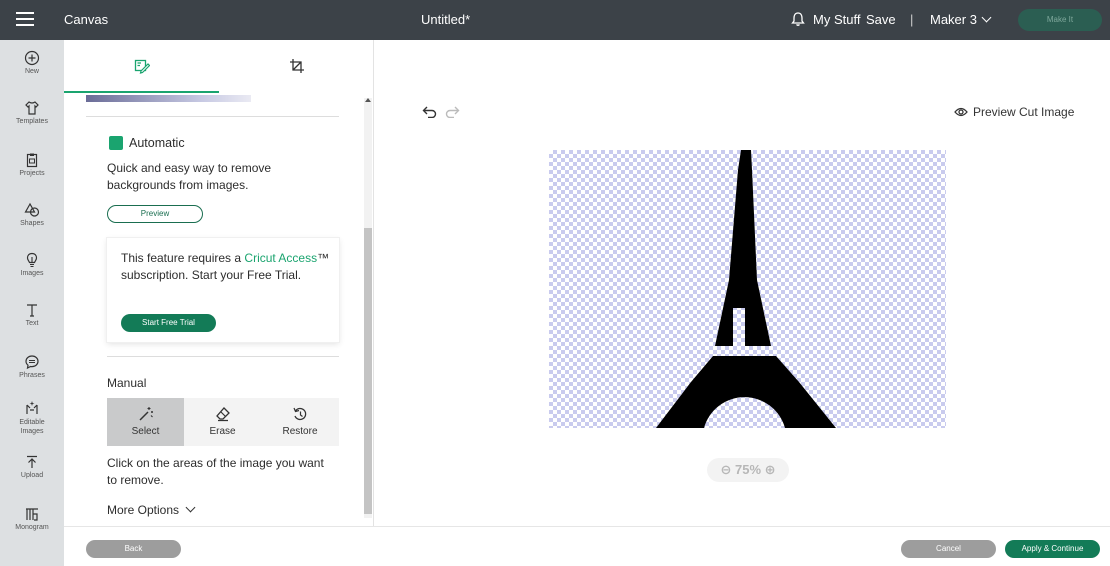  What do you see at coordinates (155, 214) in the screenshot?
I see `preview-button: Preview` at bounding box center [155, 214].